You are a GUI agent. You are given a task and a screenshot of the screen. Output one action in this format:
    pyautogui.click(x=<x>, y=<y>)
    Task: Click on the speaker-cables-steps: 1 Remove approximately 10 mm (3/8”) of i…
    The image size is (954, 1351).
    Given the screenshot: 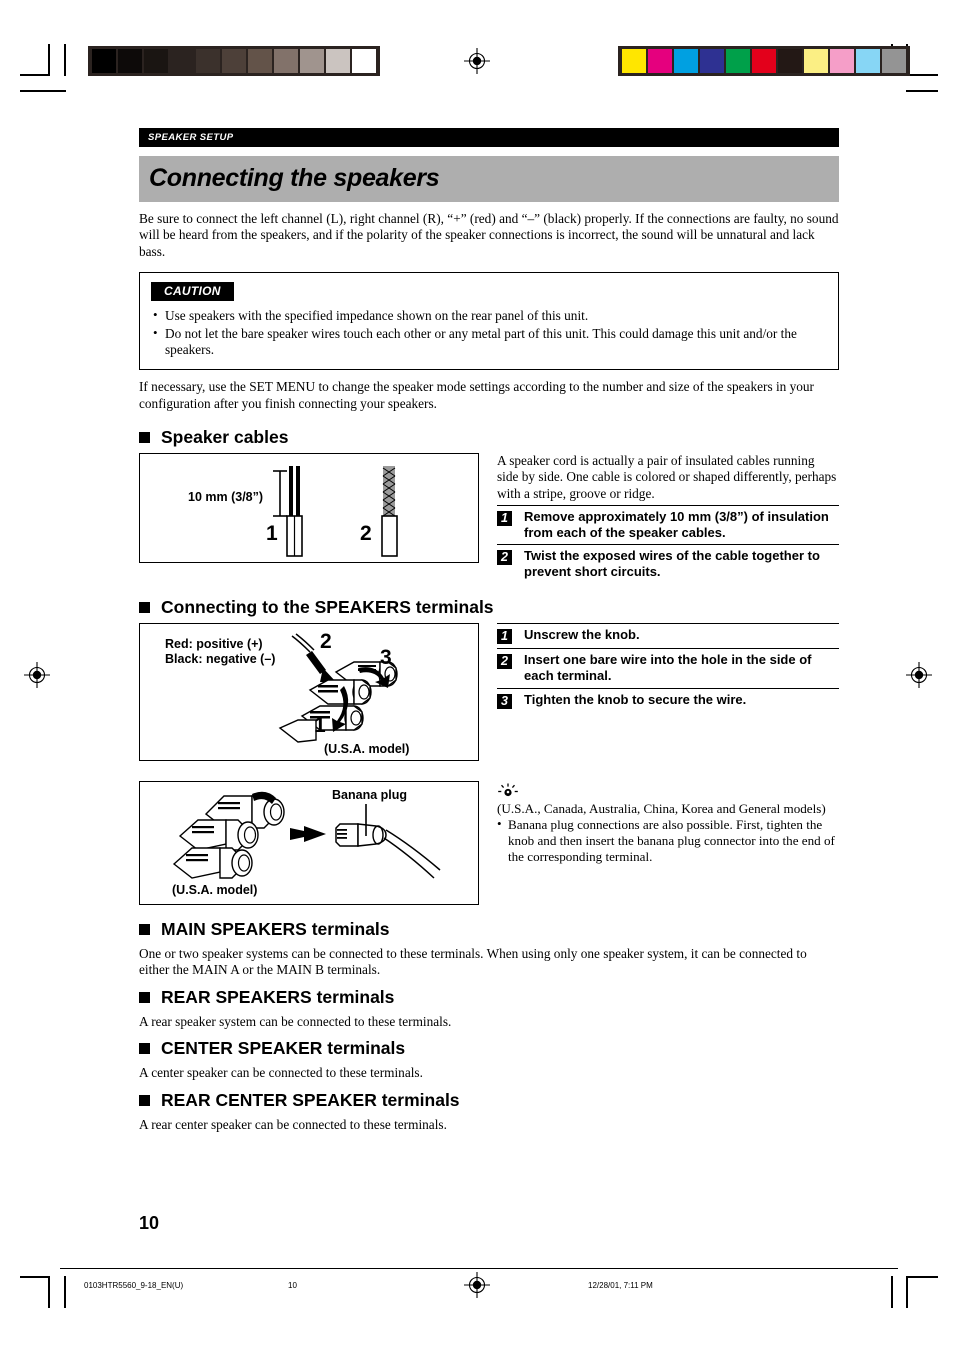 What is the action you would take?
    pyautogui.click(x=668, y=544)
    